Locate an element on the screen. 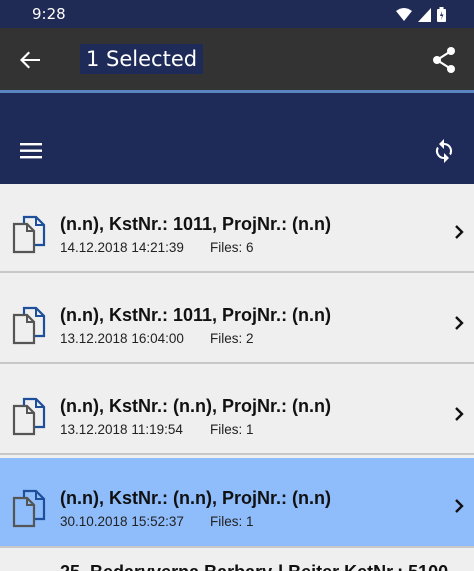 The image size is (474, 571). item-file-count: Files: 6 is located at coordinates (232, 247).